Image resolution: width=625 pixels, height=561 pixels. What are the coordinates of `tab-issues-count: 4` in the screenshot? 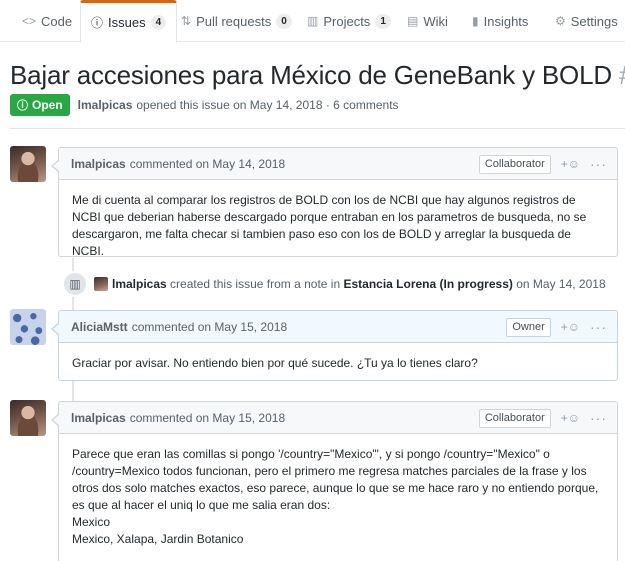 It's located at (158, 22).